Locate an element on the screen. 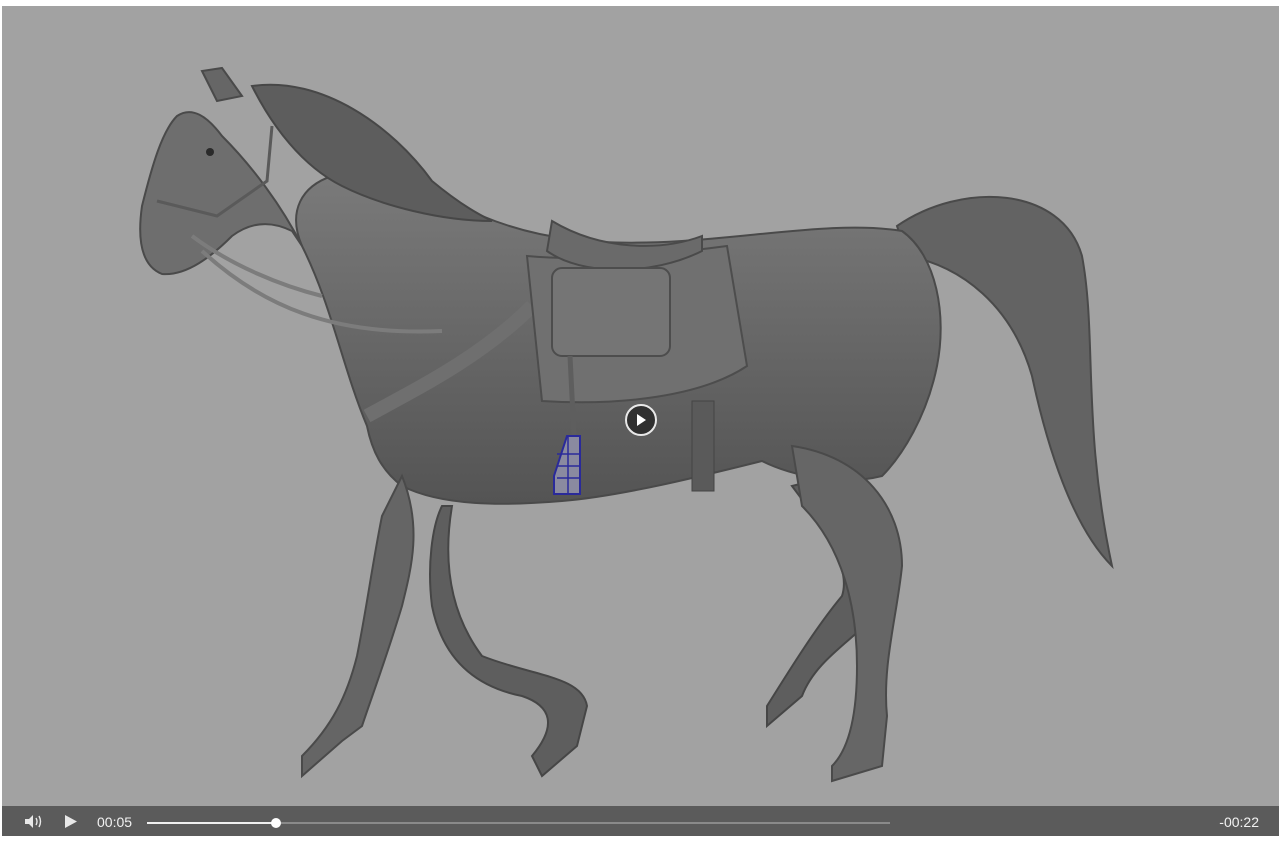  horse-eye is located at coordinates (210, 152).